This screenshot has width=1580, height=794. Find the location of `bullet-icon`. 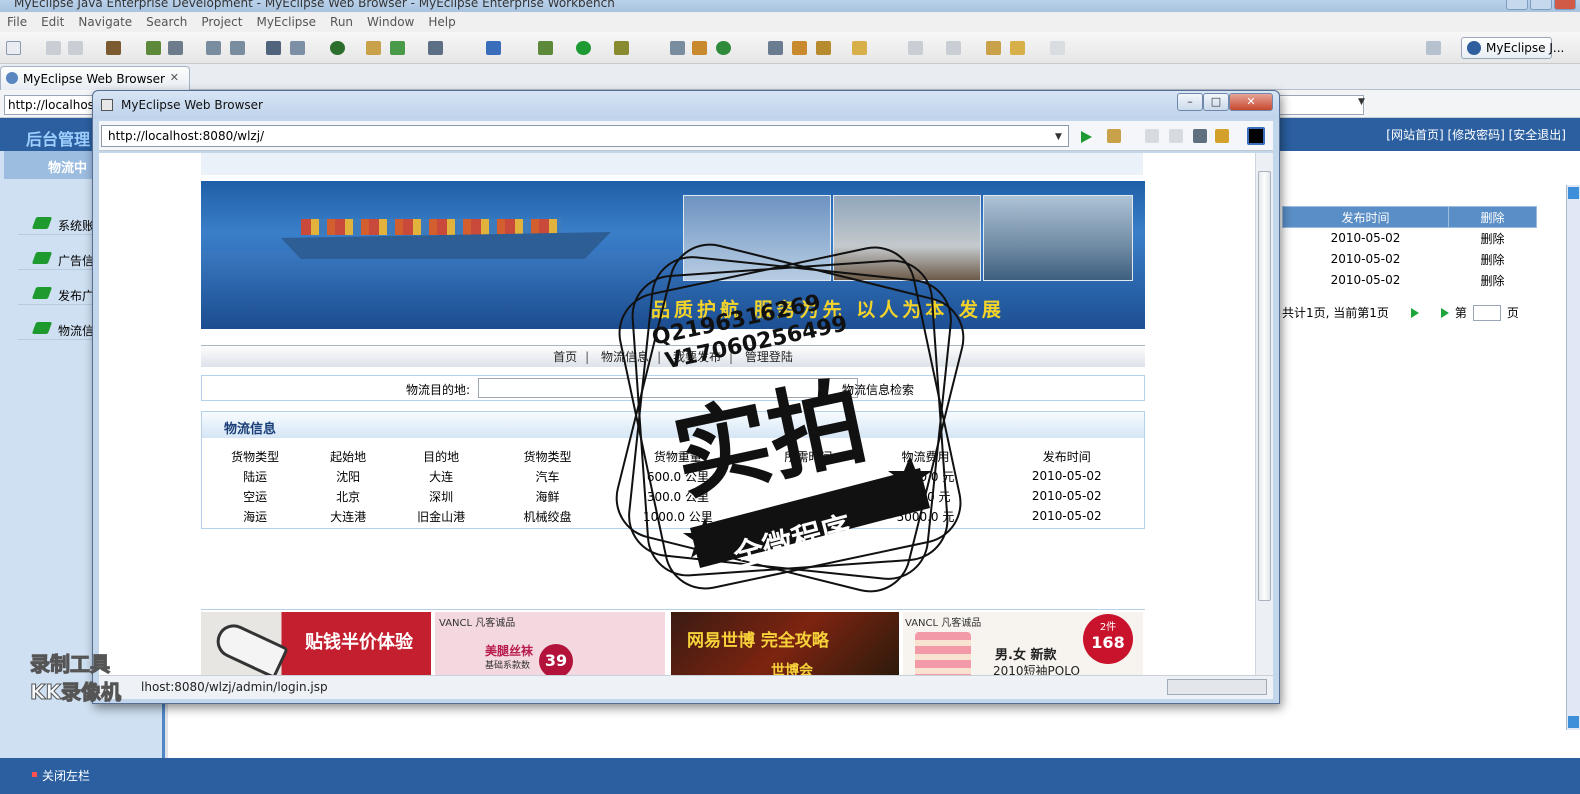

bullet-icon is located at coordinates (34, 774).